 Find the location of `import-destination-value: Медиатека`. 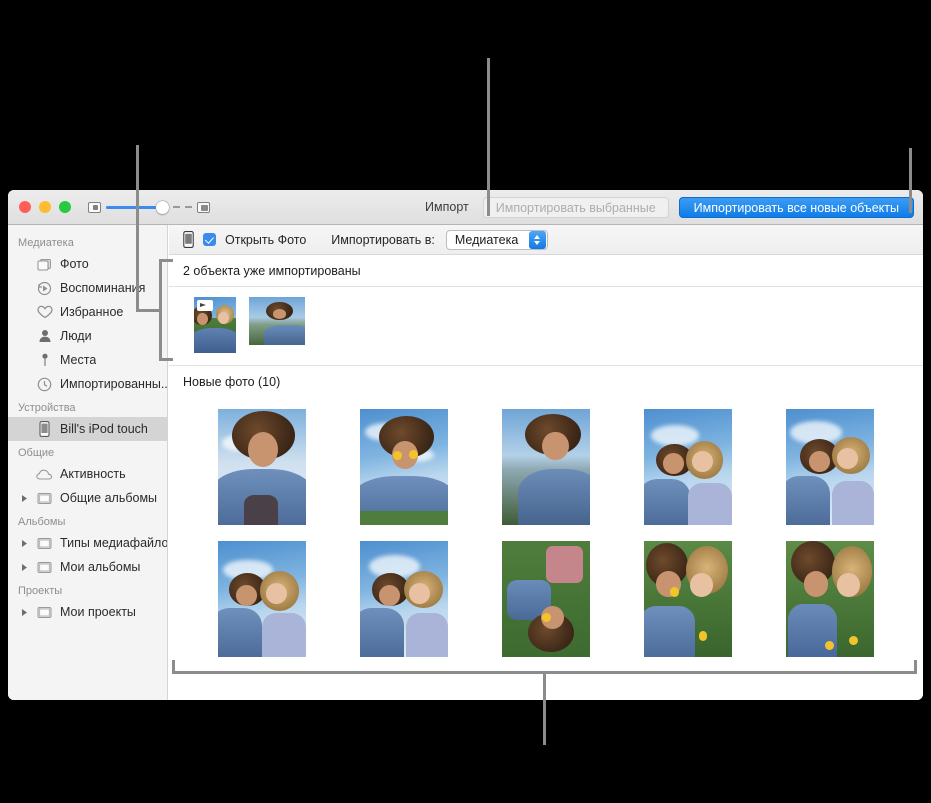

import-destination-value: Медиатека is located at coordinates (486, 239).